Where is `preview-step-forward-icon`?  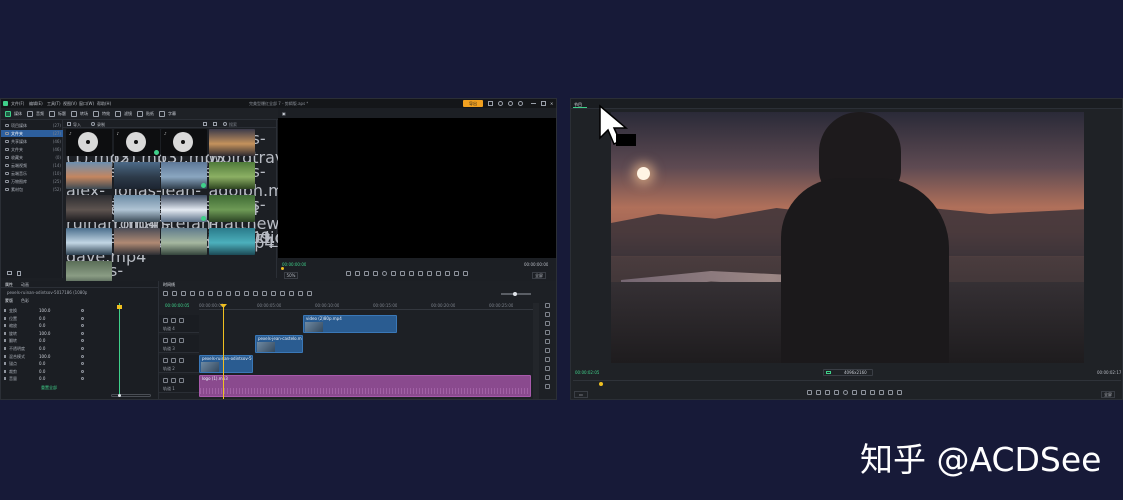
preview-step-forward-icon is located at coordinates (393, 273).